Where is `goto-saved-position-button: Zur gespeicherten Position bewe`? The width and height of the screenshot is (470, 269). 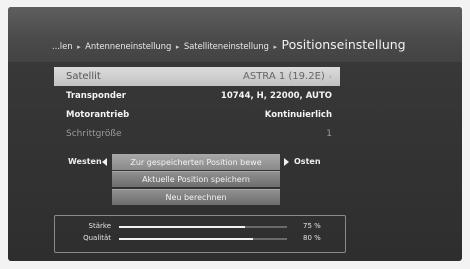
goto-saved-position-button: Zur gespeicherten Position bewe is located at coordinates (196, 162).